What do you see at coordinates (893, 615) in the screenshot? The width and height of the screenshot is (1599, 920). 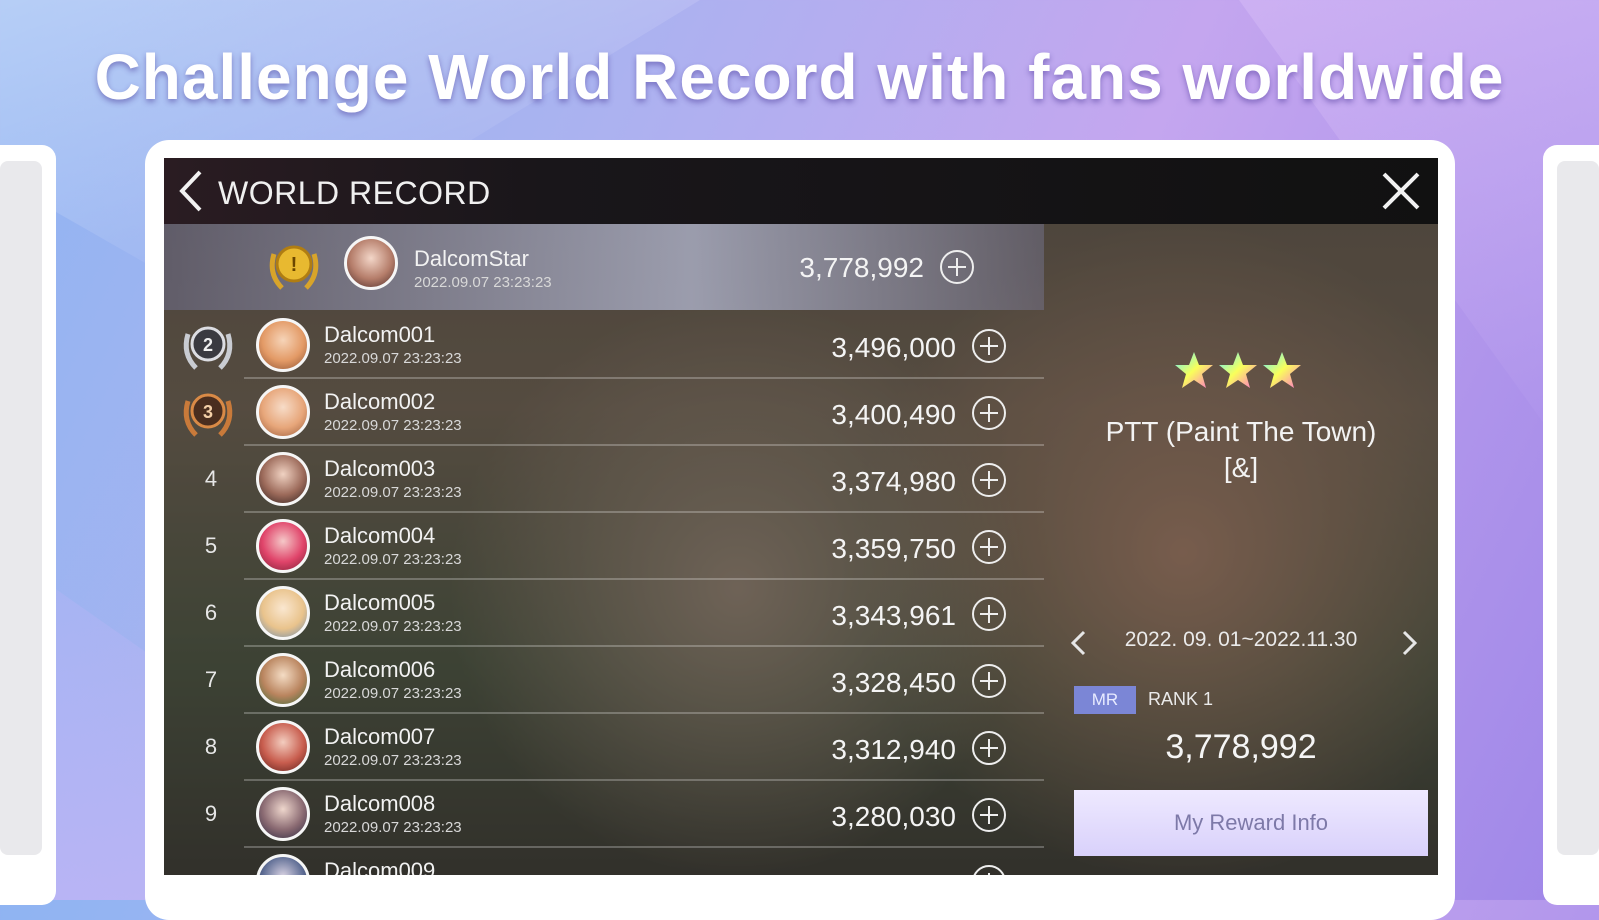 I see `player-score: 3,343,961` at bounding box center [893, 615].